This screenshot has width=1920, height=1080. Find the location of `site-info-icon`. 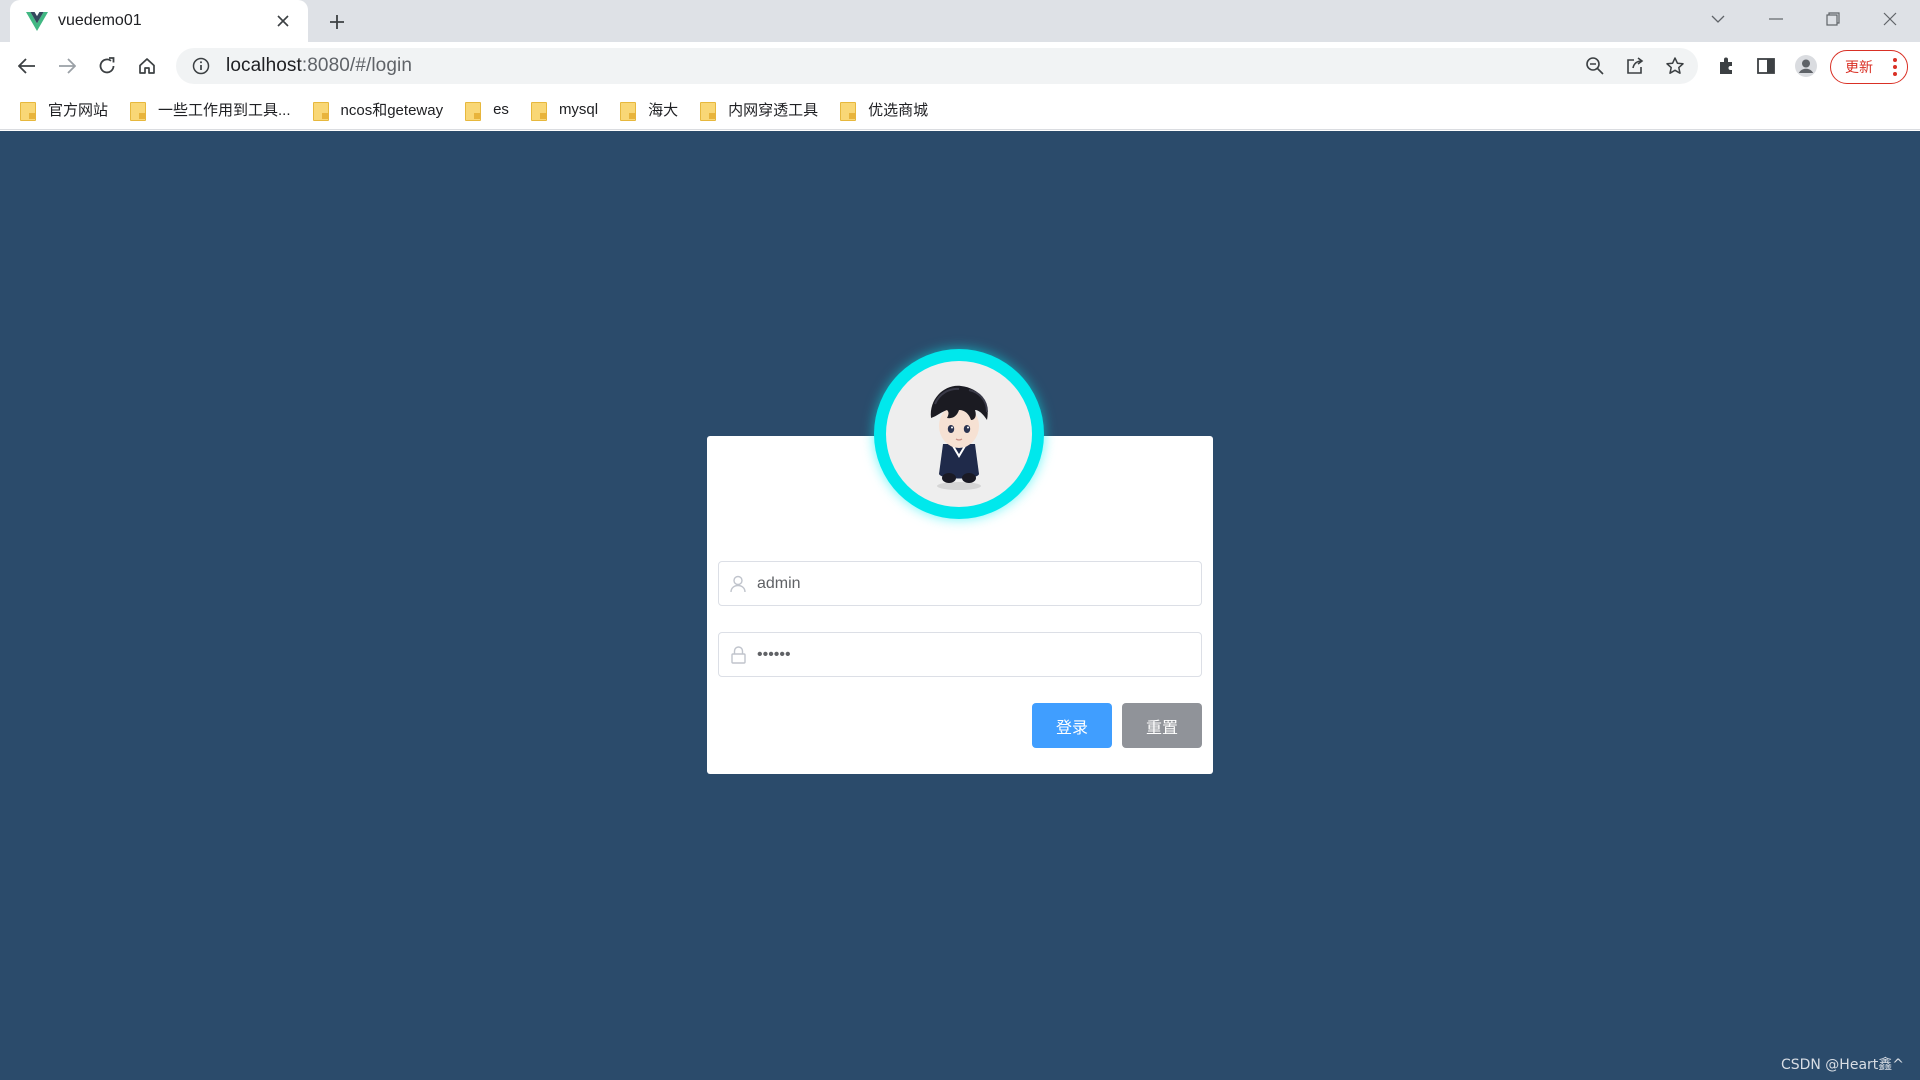

site-info-icon is located at coordinates (201, 66).